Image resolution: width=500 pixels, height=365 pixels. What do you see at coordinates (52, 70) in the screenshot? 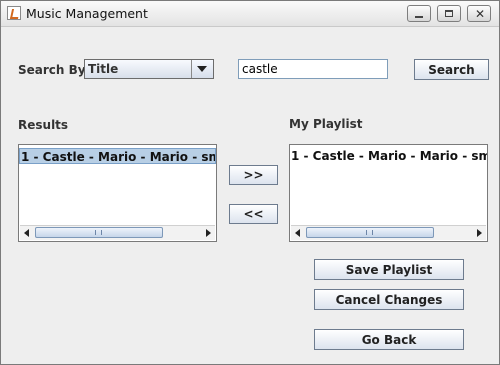
I see `search-by-label: Search By` at bounding box center [52, 70].